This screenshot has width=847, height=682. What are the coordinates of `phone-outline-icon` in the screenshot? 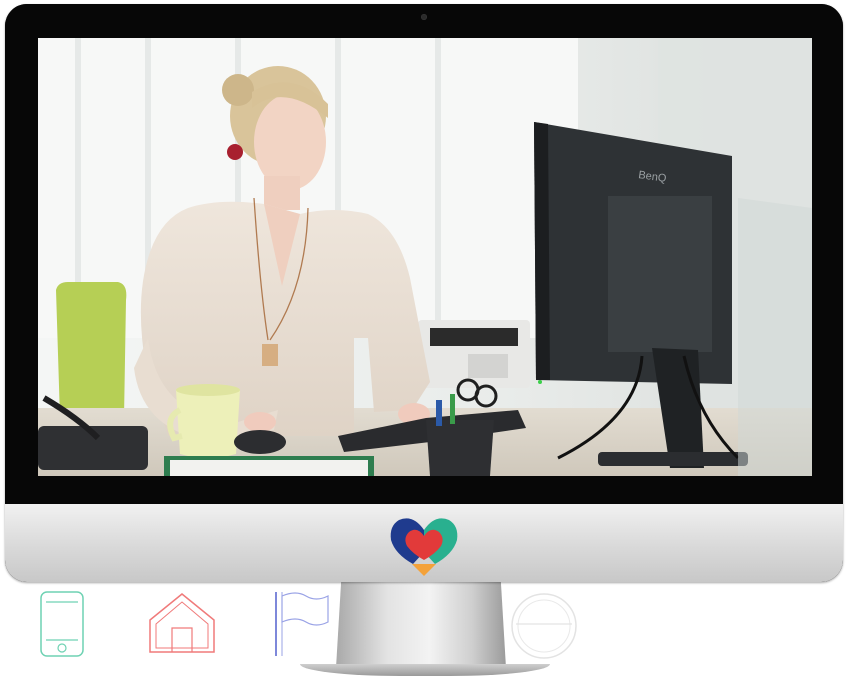 It's located at (62, 624).